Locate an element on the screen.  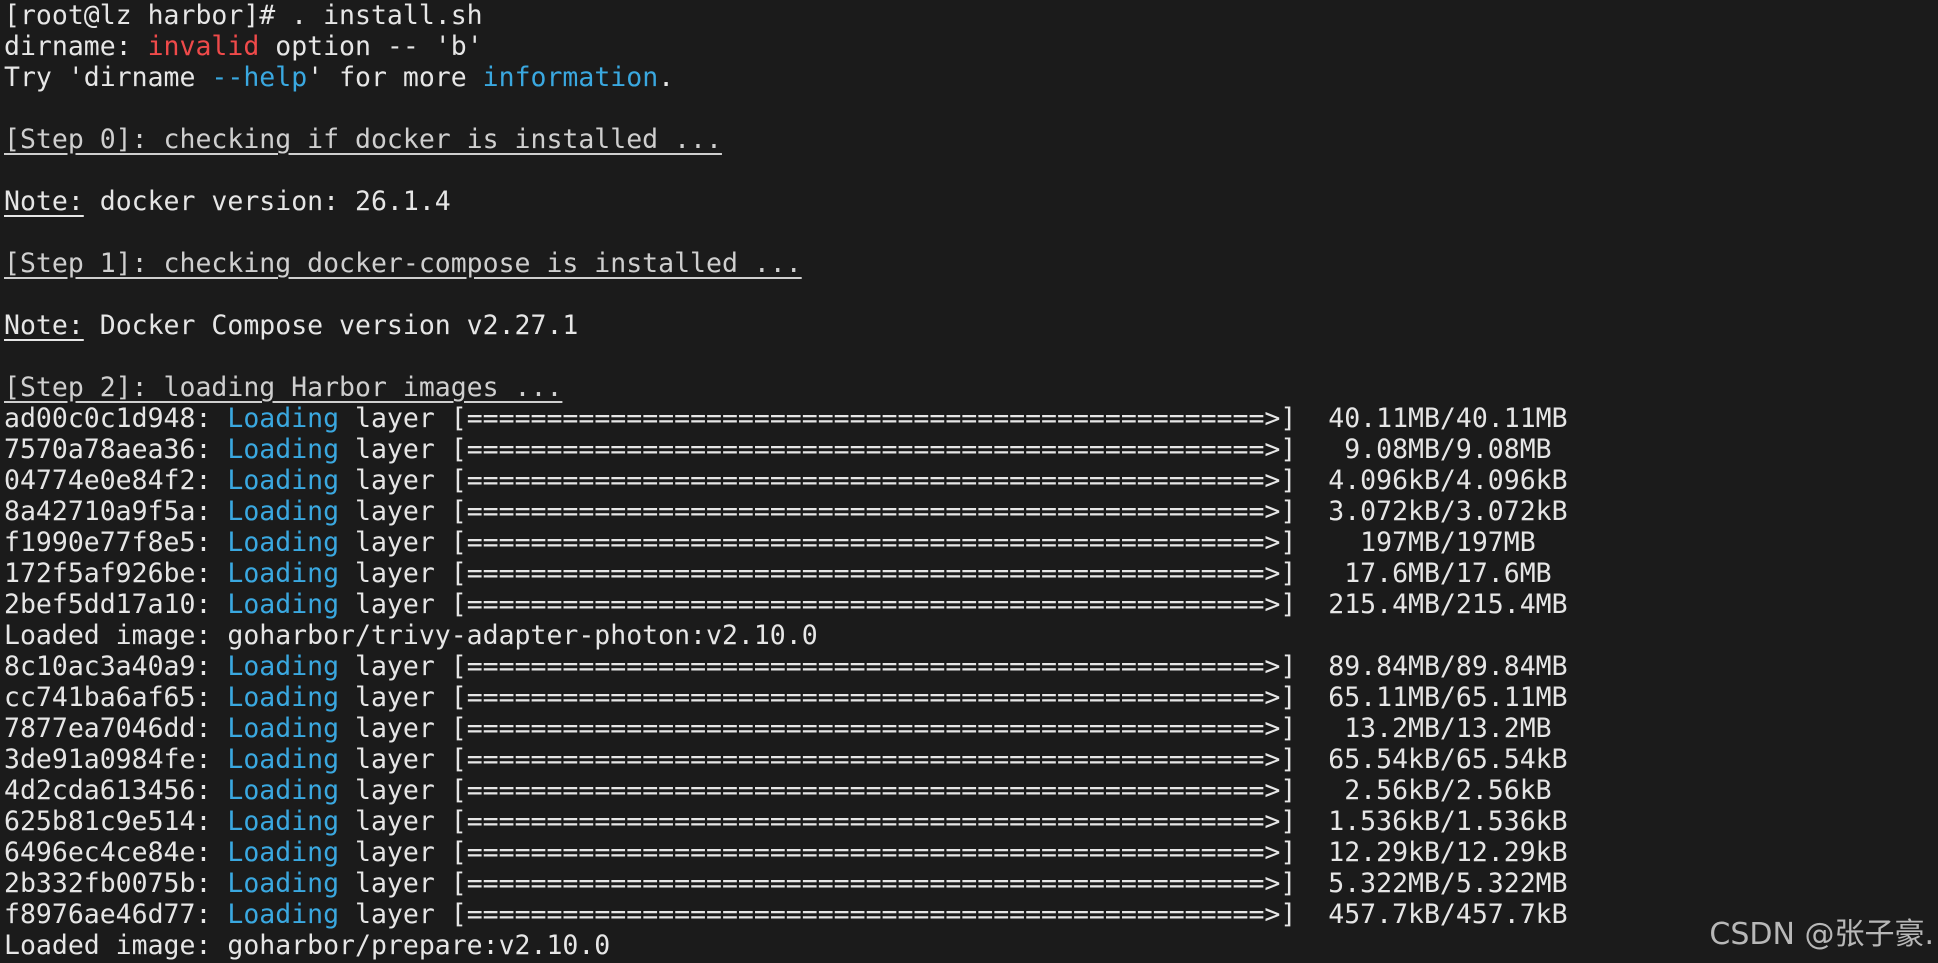
layer-id: 172f5af926be is located at coordinates (100, 573).